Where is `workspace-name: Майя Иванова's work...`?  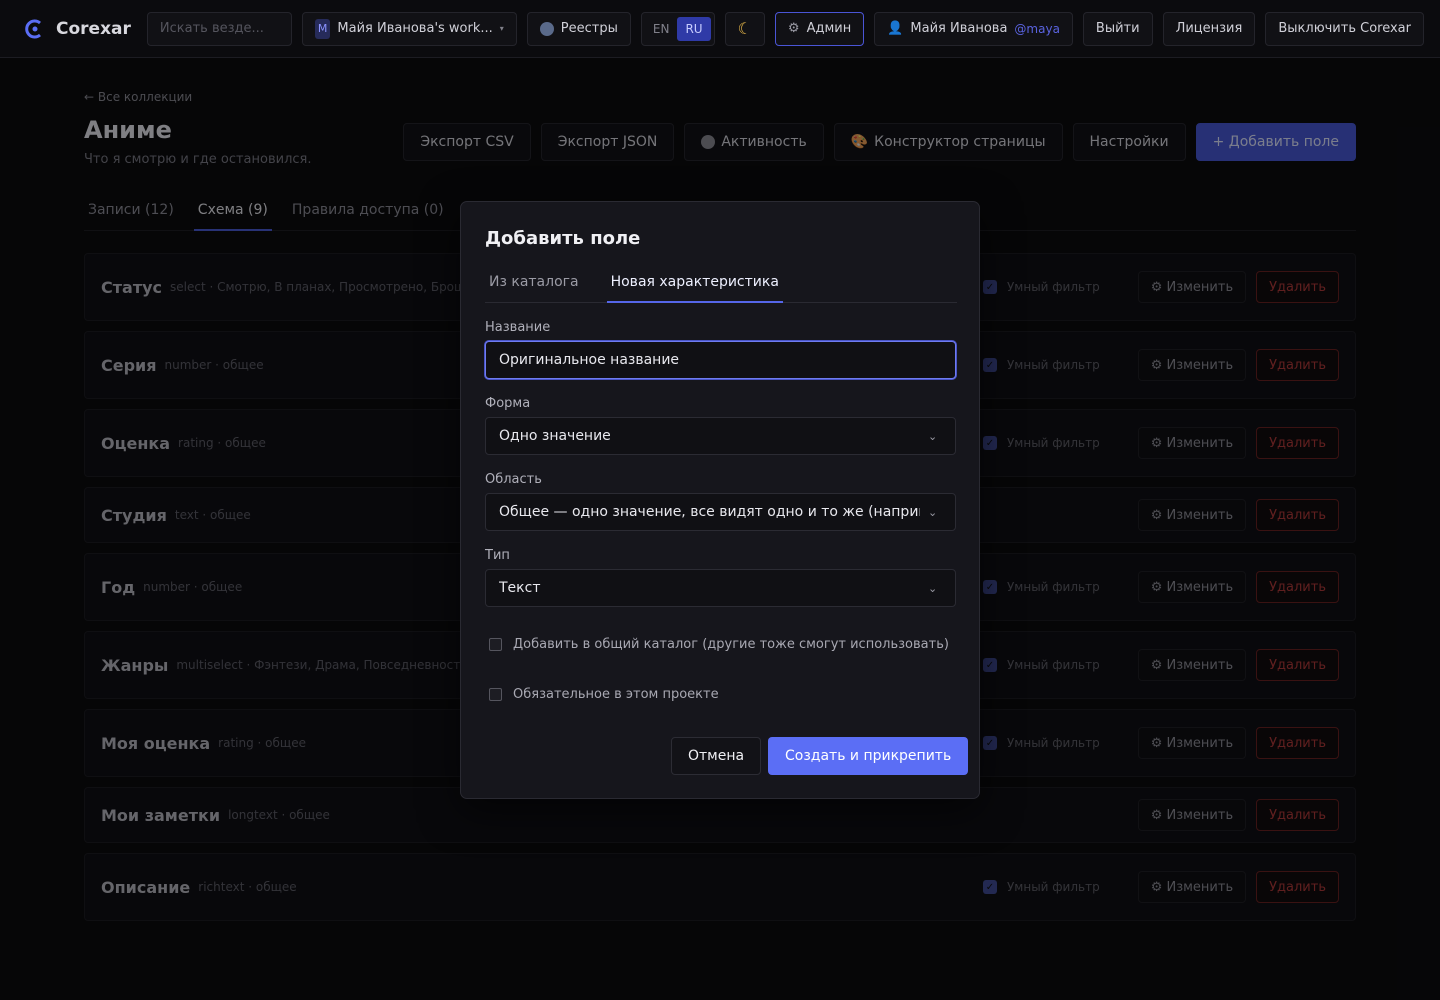 workspace-name: Майя Иванова's work... is located at coordinates (415, 28).